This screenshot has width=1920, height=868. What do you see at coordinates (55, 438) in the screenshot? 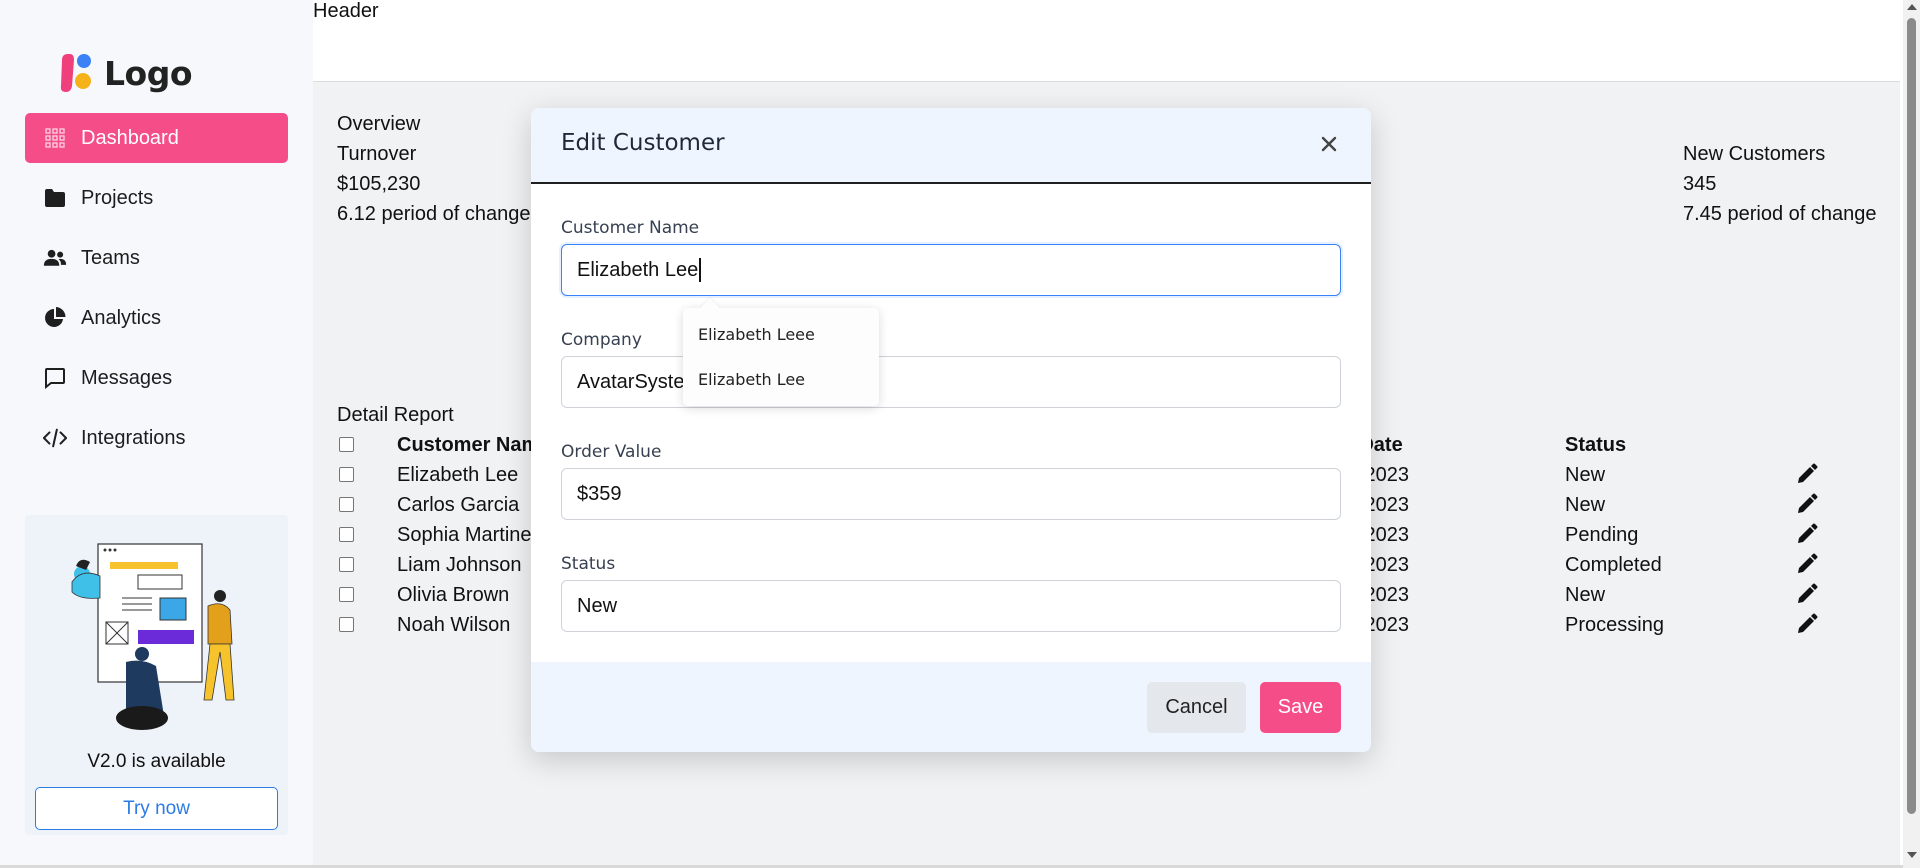
I see `code-icon` at bounding box center [55, 438].